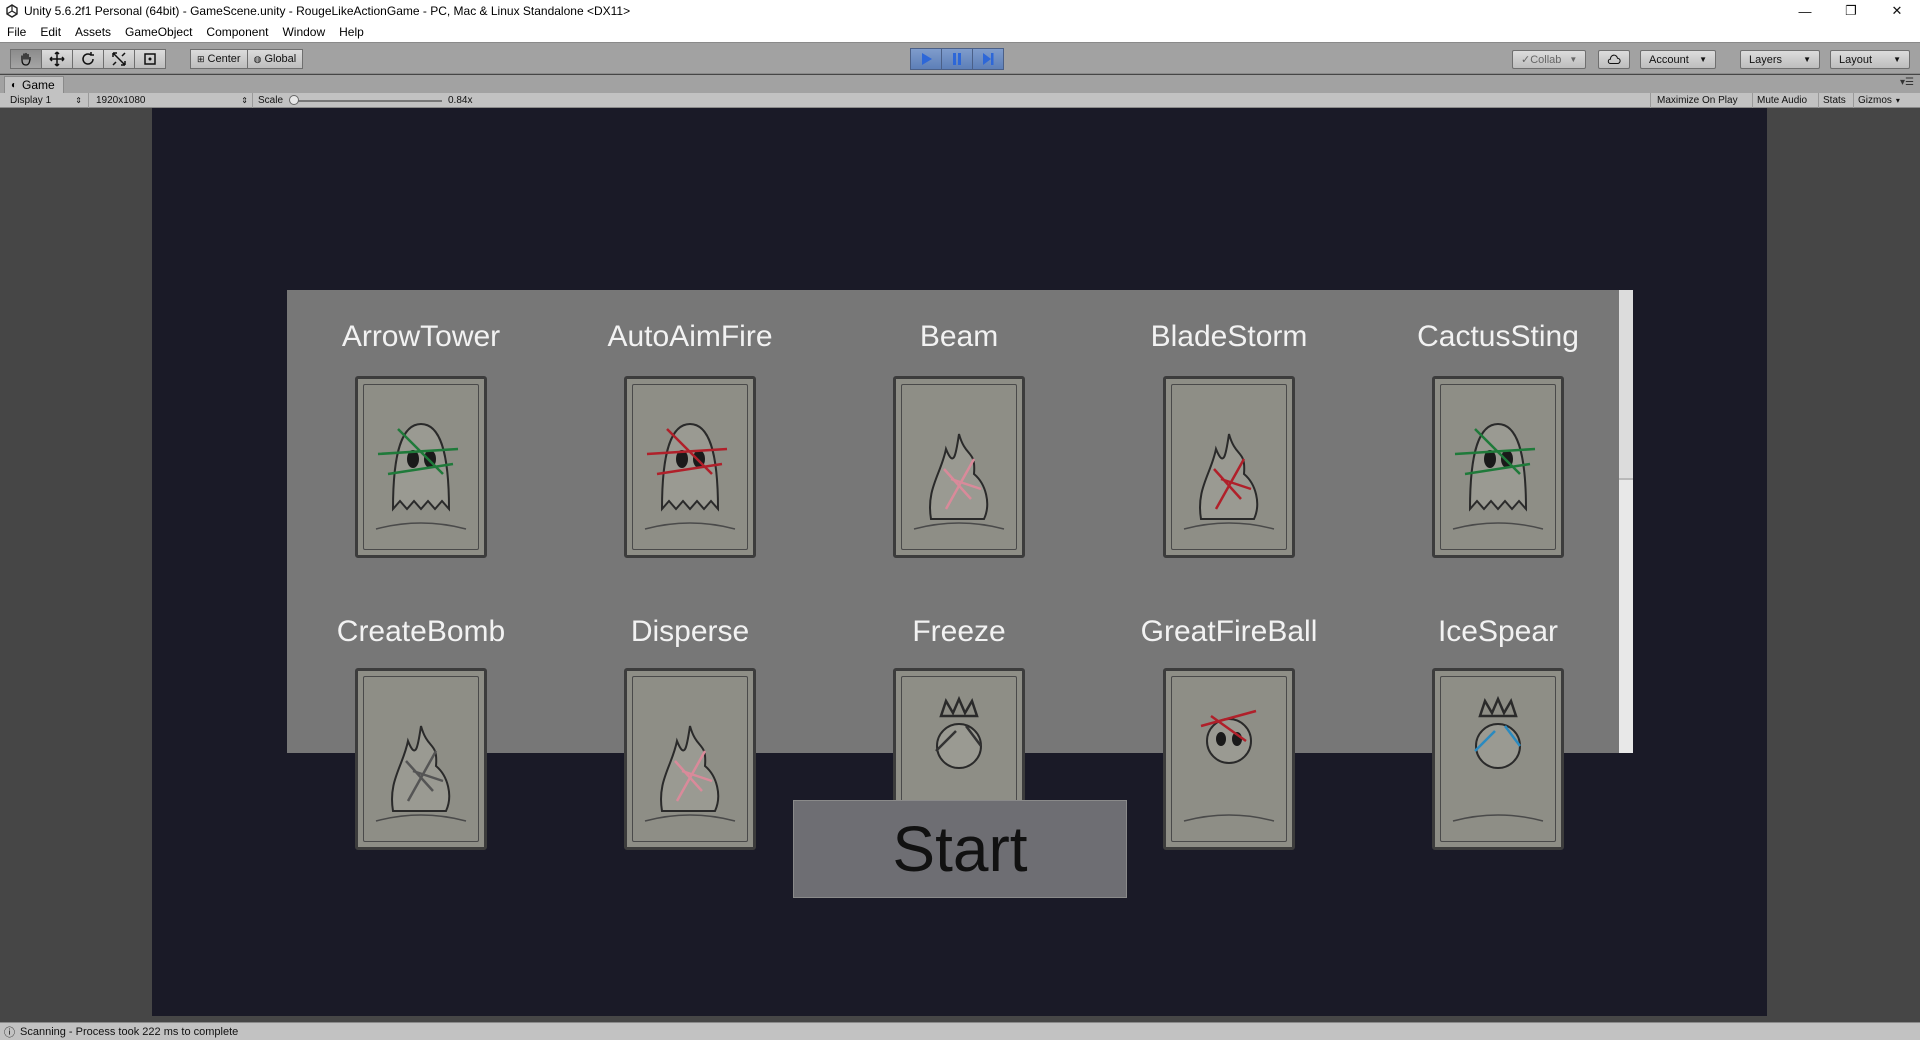 The height and width of the screenshot is (1040, 1920). Describe the element at coordinates (158, 32) in the screenshot. I see `menu-gameobject: GameObject` at that location.